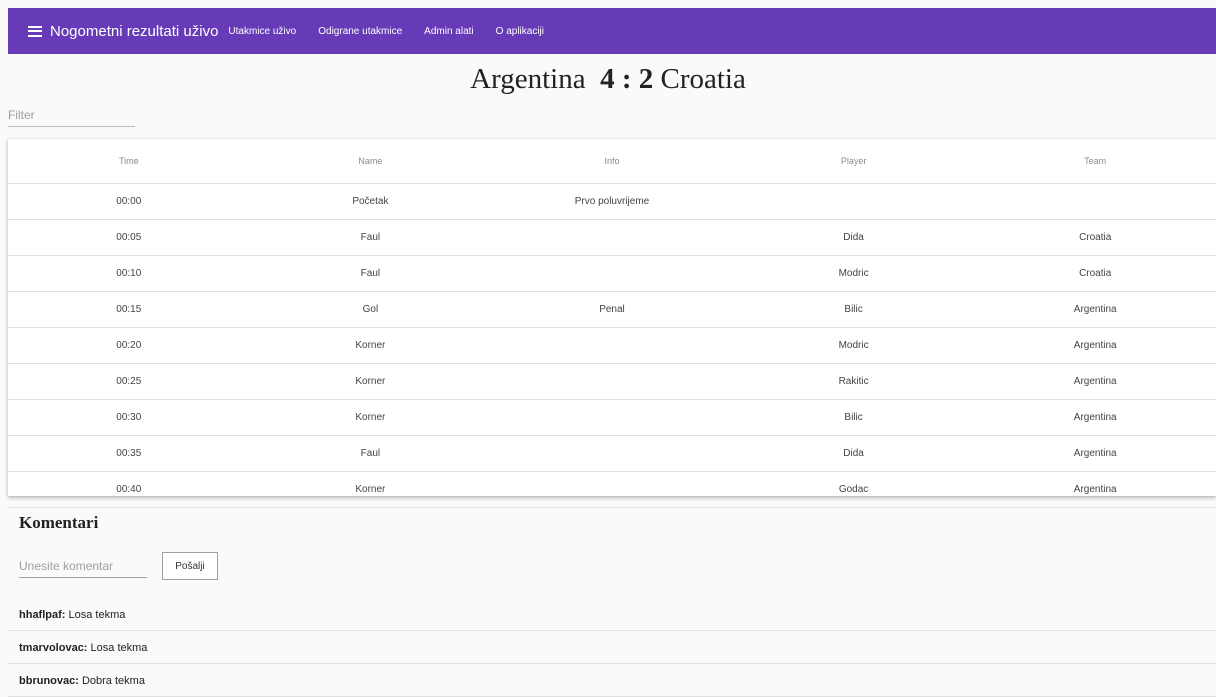  What do you see at coordinates (262, 31) in the screenshot?
I see `nav-link-live-matches: Utakmice uživo` at bounding box center [262, 31].